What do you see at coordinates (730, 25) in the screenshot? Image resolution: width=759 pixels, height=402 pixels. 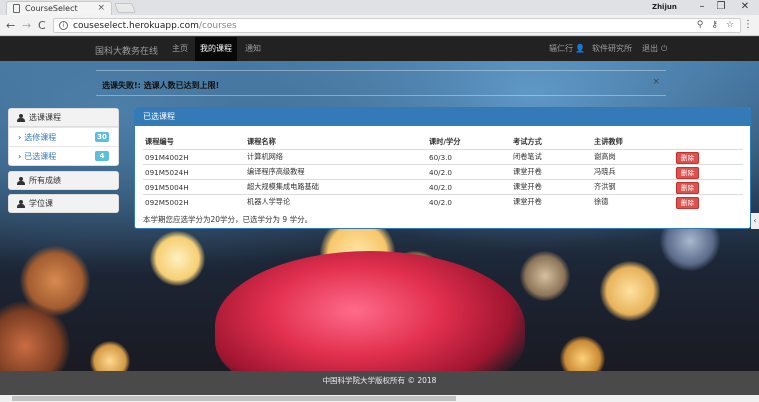 I see `star-icon: ☆` at bounding box center [730, 25].